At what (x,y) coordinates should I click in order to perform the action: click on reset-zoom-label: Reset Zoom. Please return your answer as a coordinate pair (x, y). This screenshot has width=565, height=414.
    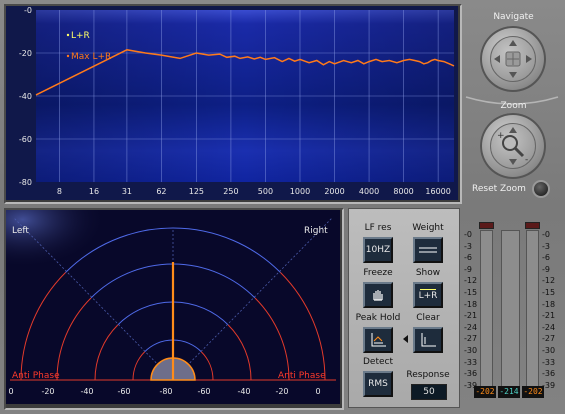
    Looking at the image, I should click on (499, 189).